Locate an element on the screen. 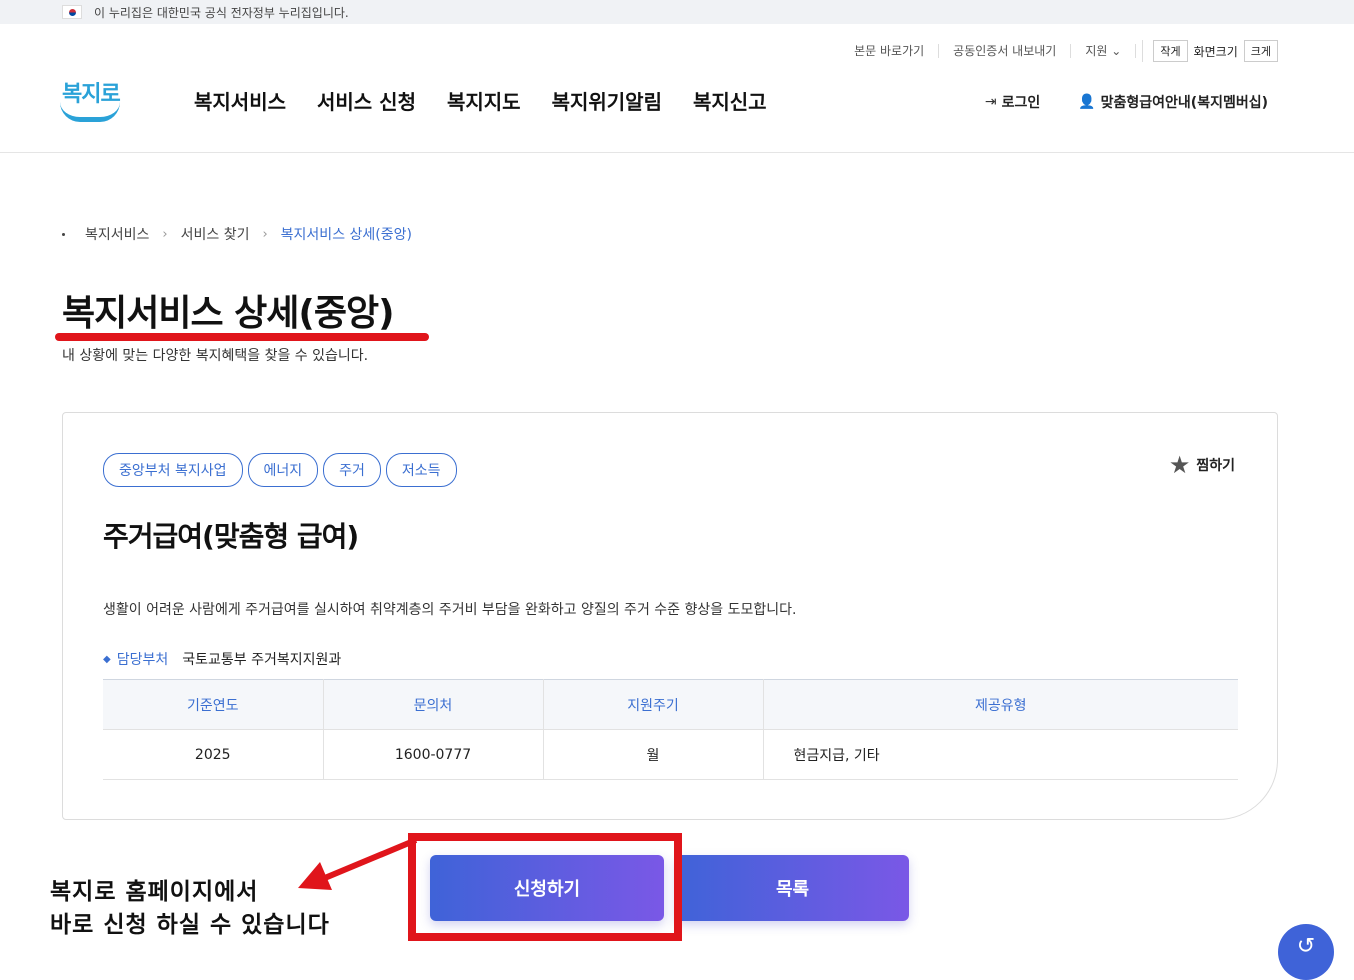 Image resolution: width=1354 pixels, height=980 pixels. cert-export-link: 공동인증서 내보내기 is located at coordinates (1005, 51).